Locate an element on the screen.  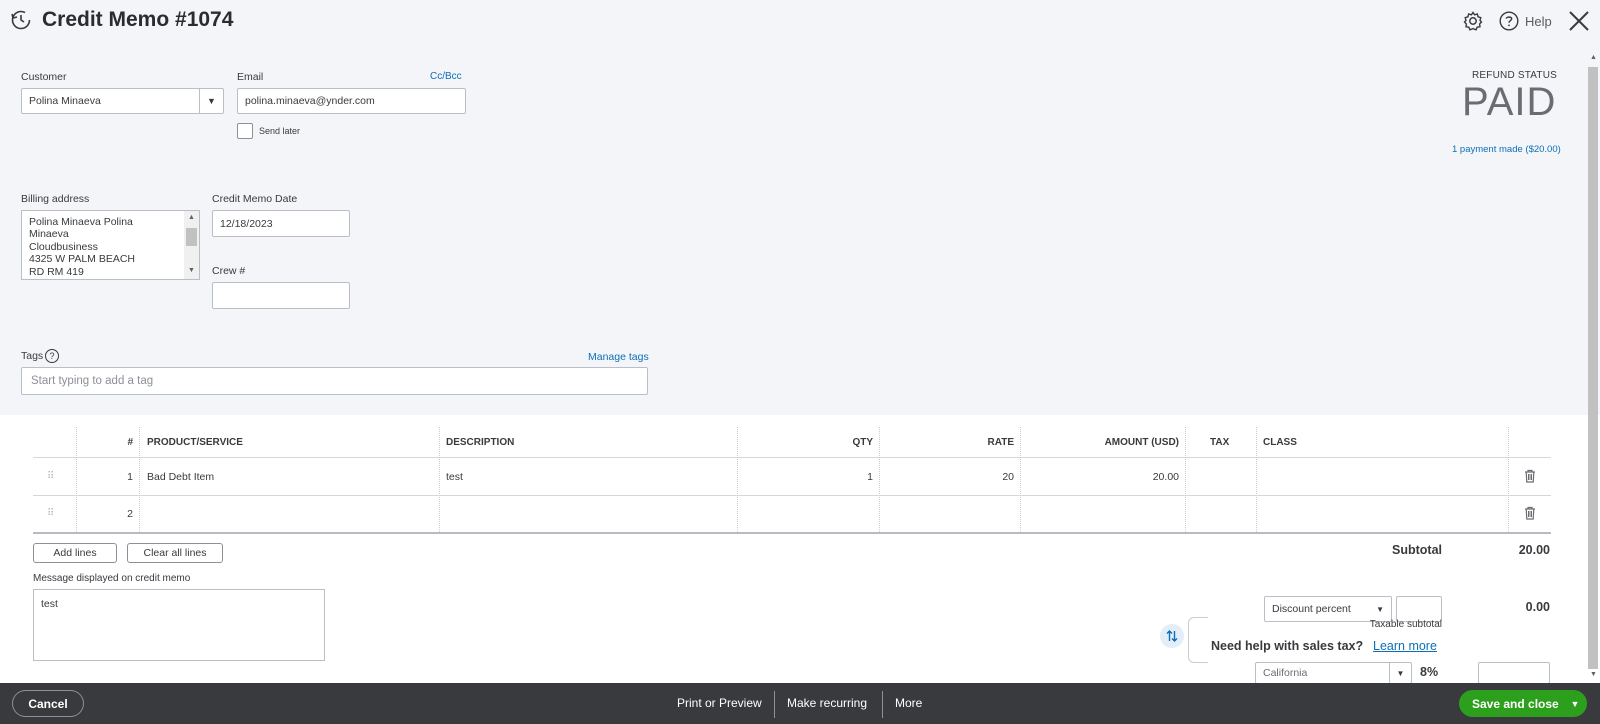
row-description: test is located at coordinates (454, 477).